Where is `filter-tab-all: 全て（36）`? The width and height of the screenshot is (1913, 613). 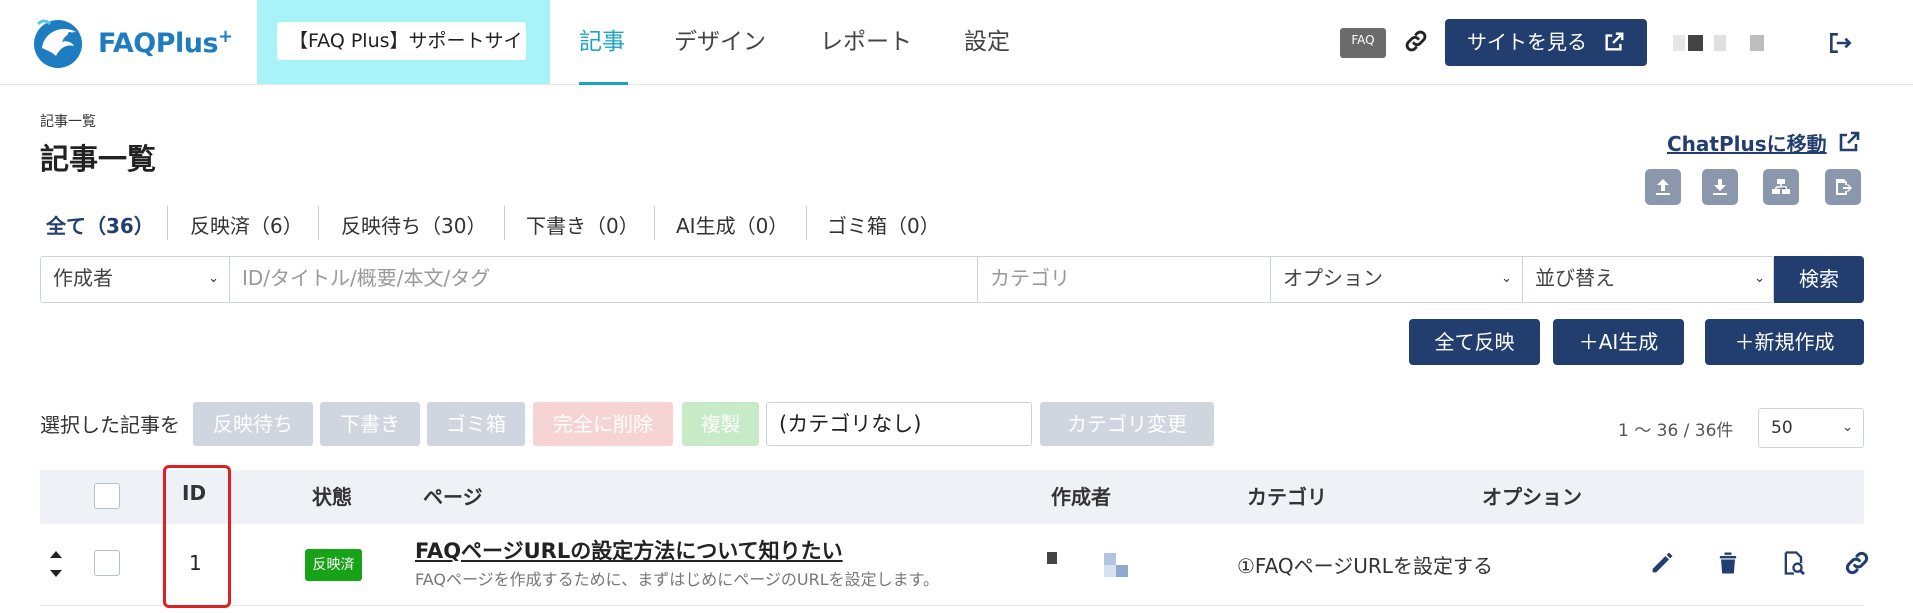 filter-tab-all: 全て（36） is located at coordinates (100, 224).